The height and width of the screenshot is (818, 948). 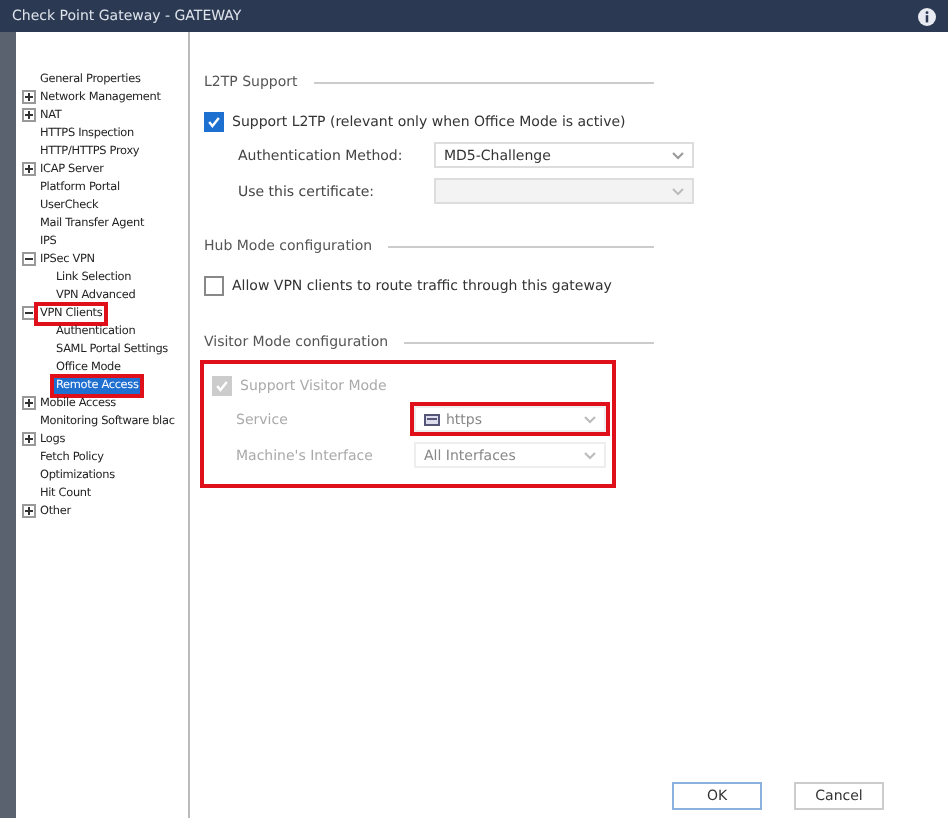 I want to click on info-icon, so click(x=927, y=16).